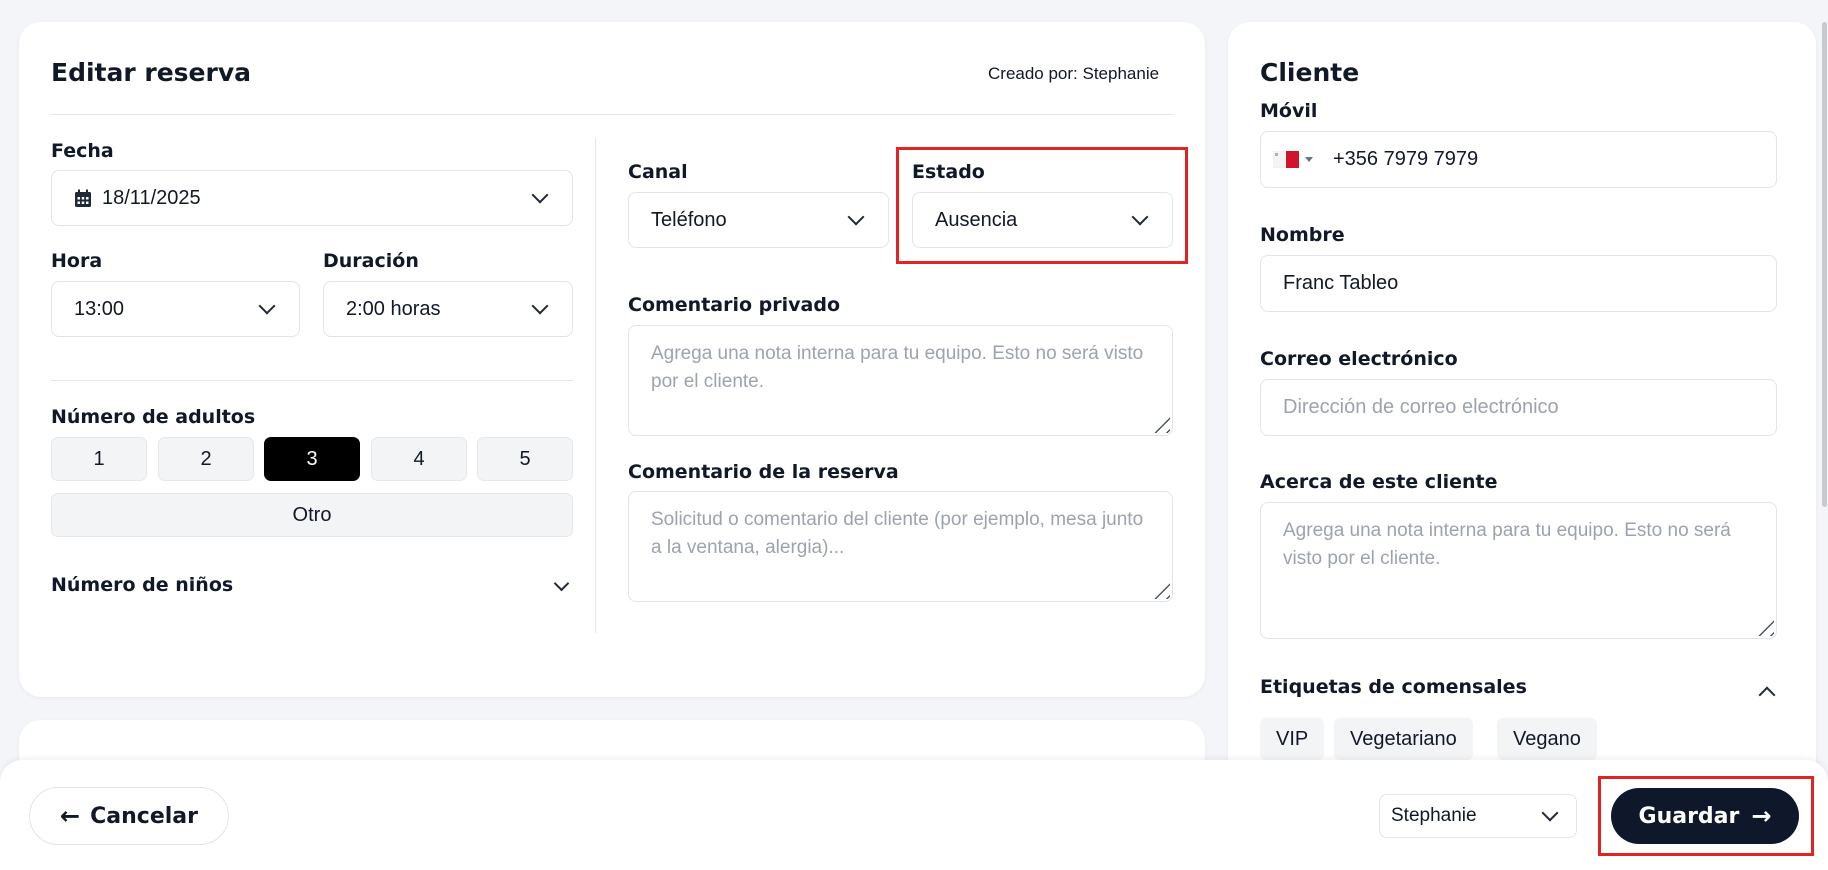 The image size is (1828, 870). I want to click on adults-option-2: 2, so click(206, 459).